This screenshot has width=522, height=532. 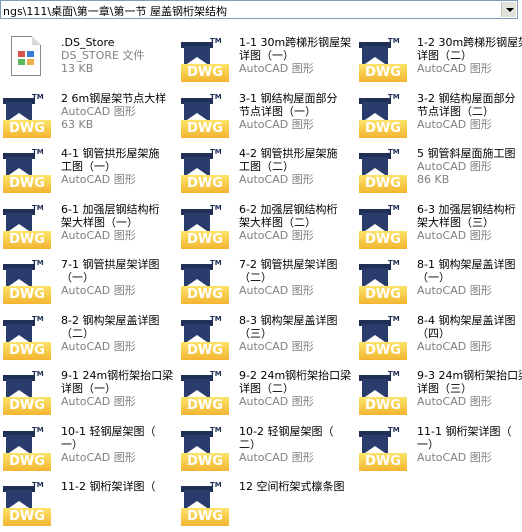 What do you see at coordinates (281, 283) in the screenshot?
I see `file-item: TM DWG 7-2 钢管拱屋架详图 （二） AutoCAD 图形` at bounding box center [281, 283].